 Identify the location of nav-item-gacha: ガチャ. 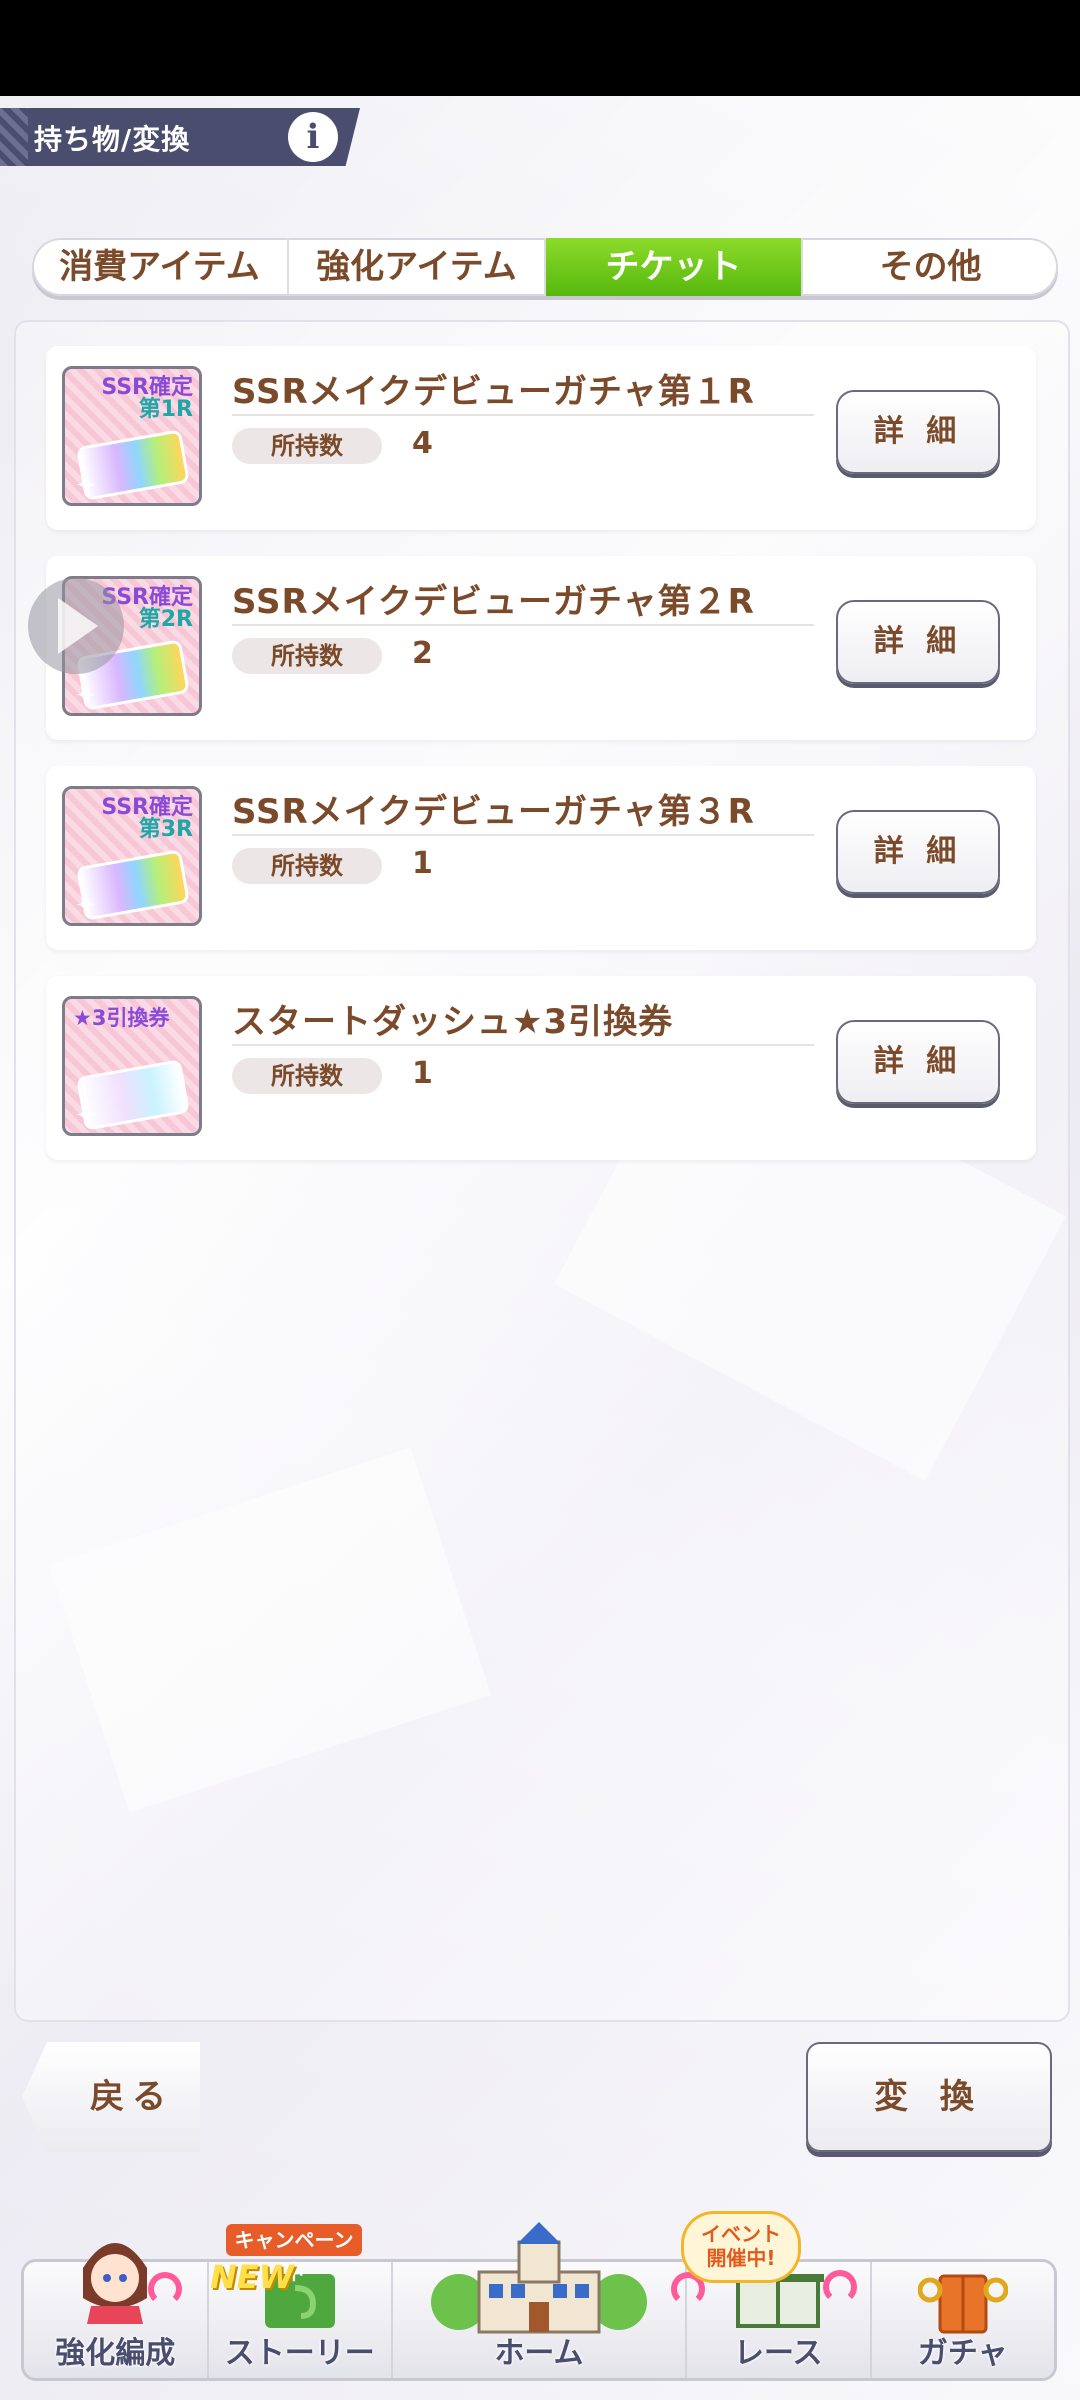
(963, 2320).